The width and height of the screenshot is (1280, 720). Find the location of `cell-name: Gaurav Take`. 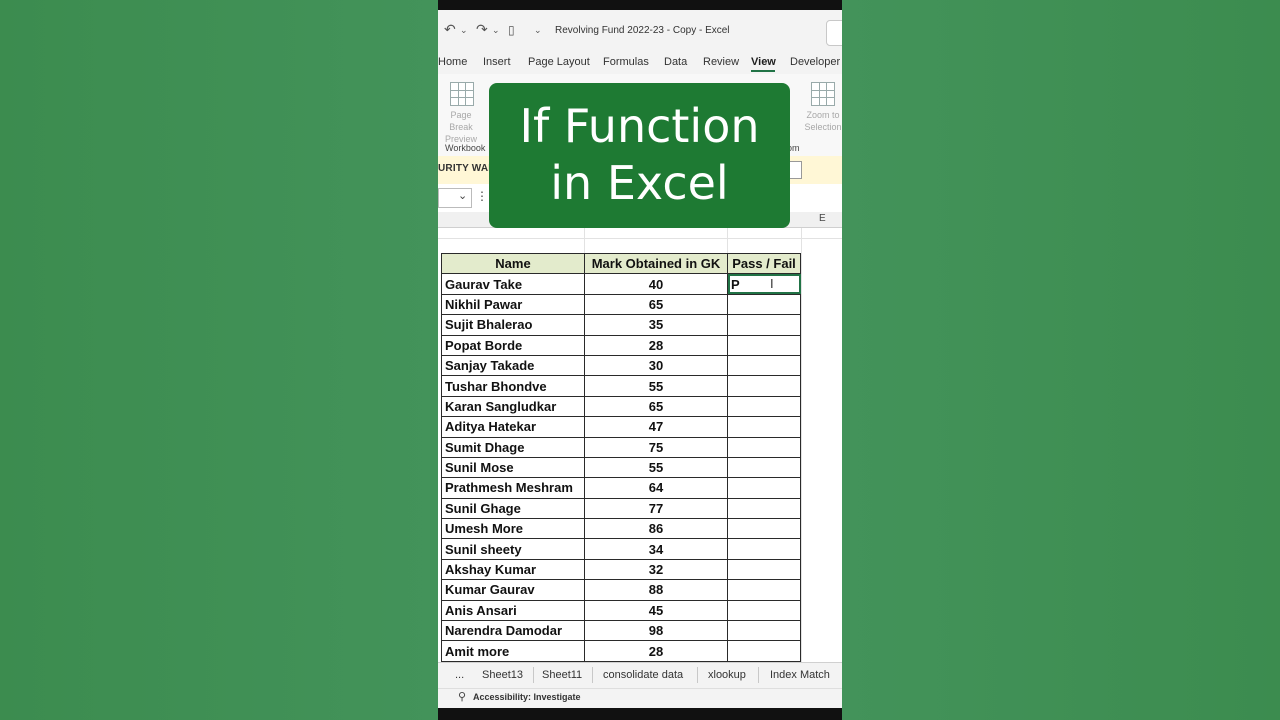

cell-name: Gaurav Take is located at coordinates (513, 284).